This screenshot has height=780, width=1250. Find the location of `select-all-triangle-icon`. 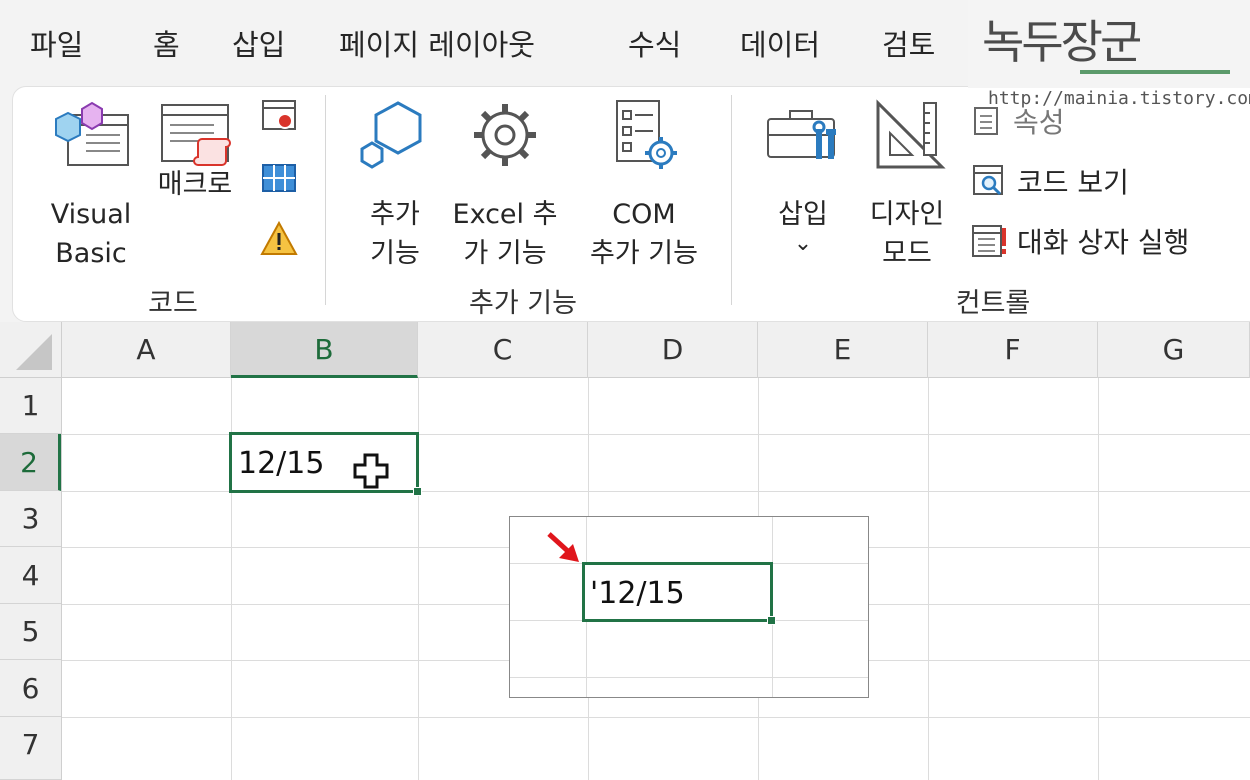

select-all-triangle-icon is located at coordinates (34, 352).